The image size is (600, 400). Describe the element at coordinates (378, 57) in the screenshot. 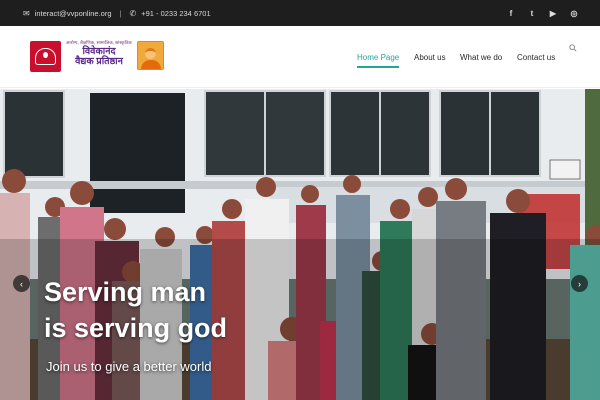

I see `nav-home: Home Page` at that location.